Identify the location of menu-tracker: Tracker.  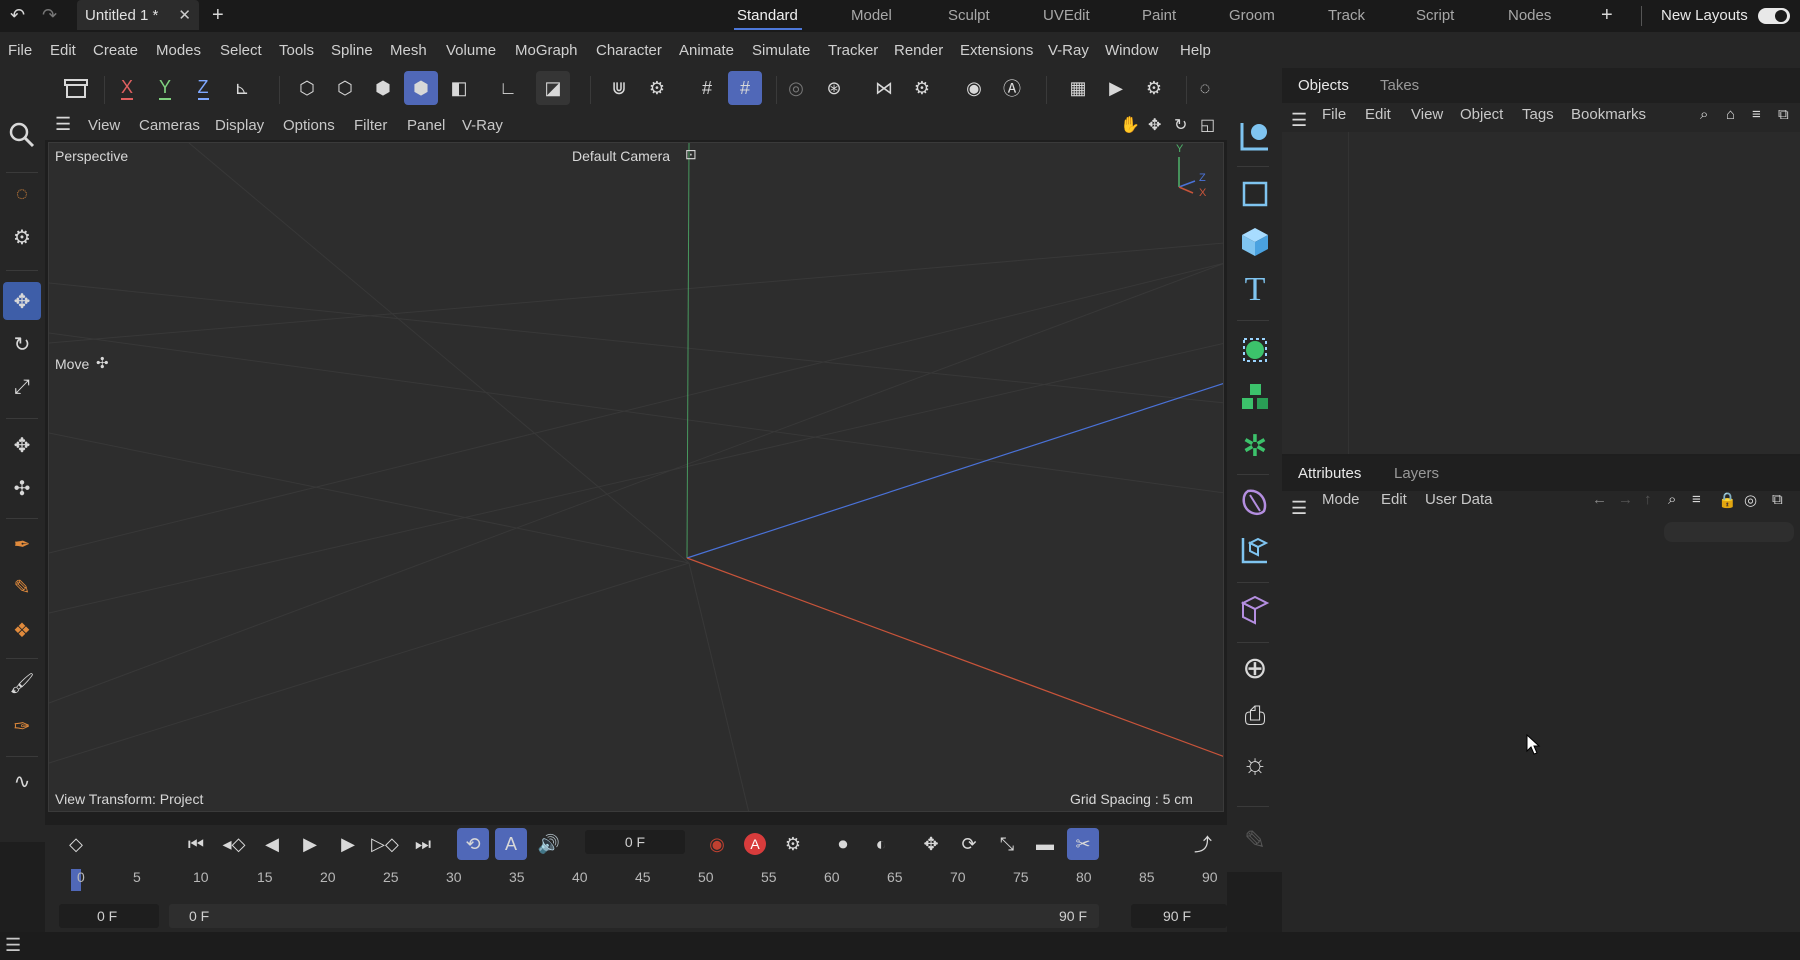
(853, 50).